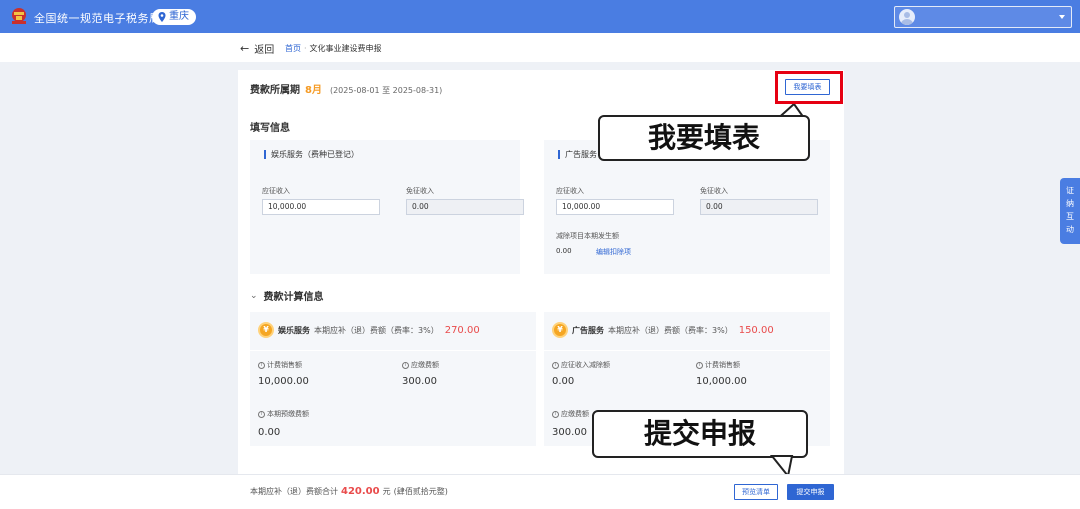  Describe the element at coordinates (19, 16) in the screenshot. I see `tax-emblem-icon` at that location.